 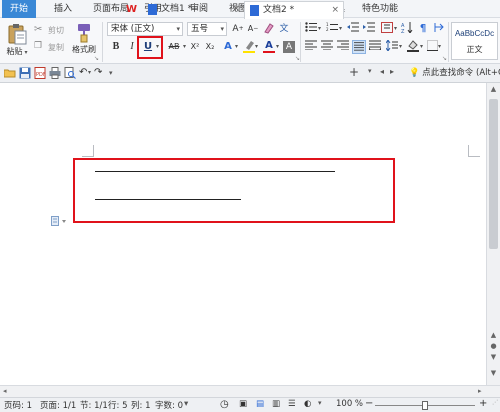 What do you see at coordinates (380, 9) in the screenshot?
I see `tab-special-features: 特色功能` at bounding box center [380, 9].